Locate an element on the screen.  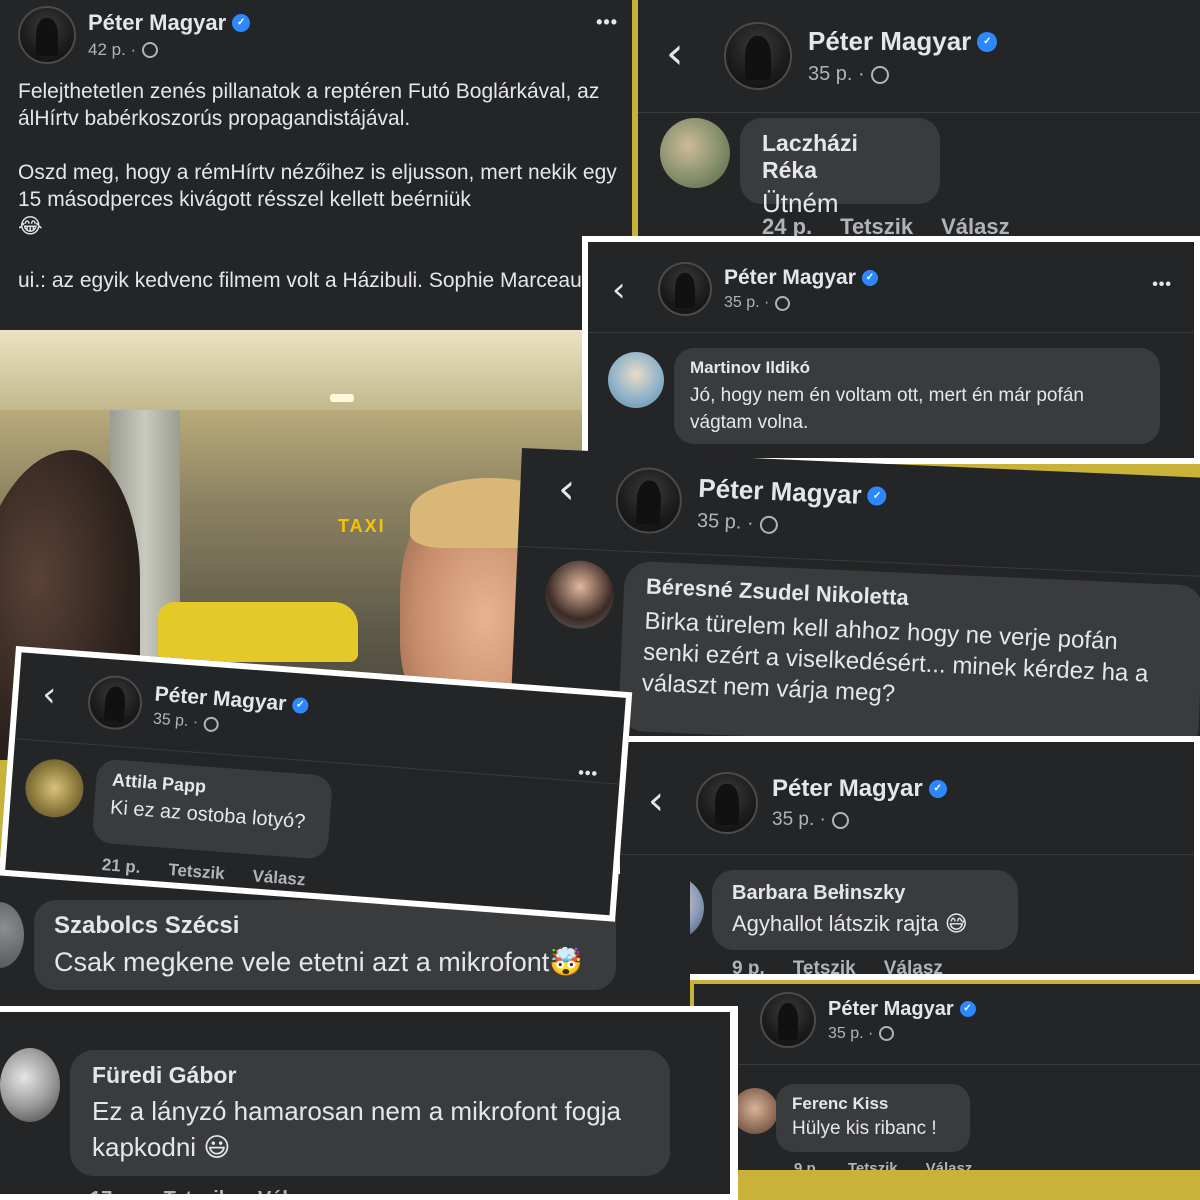
commenter-name: Szabolcs Szécsi is located at coordinates (325, 926).